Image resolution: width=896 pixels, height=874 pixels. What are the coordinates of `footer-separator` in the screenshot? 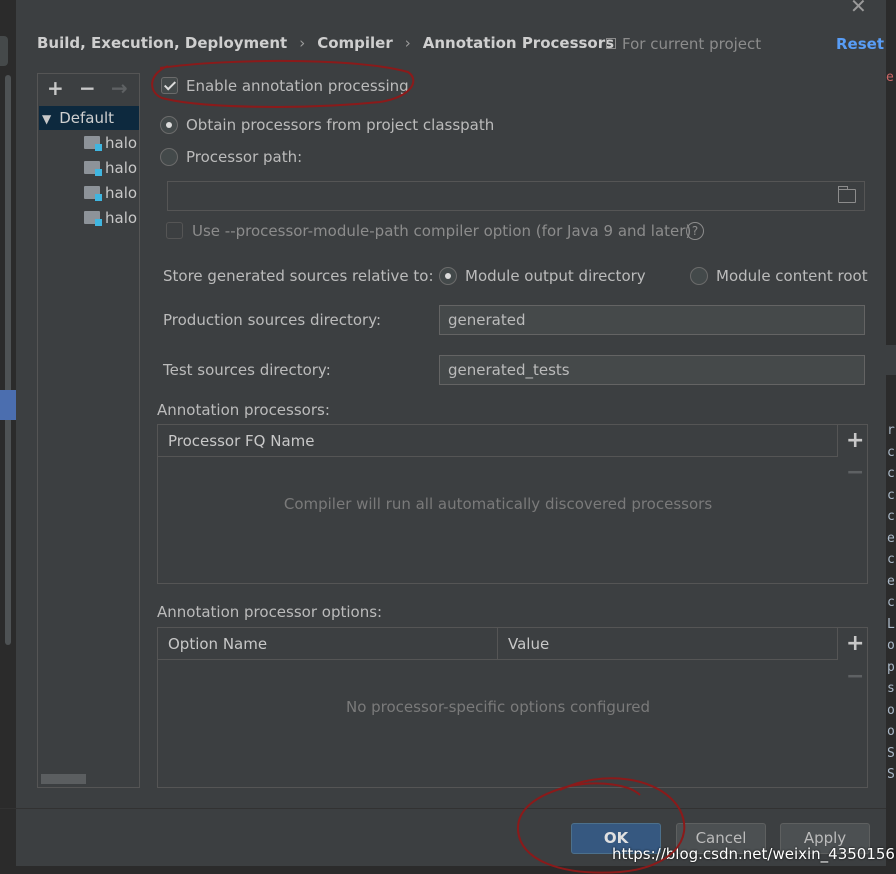 It's located at (443, 808).